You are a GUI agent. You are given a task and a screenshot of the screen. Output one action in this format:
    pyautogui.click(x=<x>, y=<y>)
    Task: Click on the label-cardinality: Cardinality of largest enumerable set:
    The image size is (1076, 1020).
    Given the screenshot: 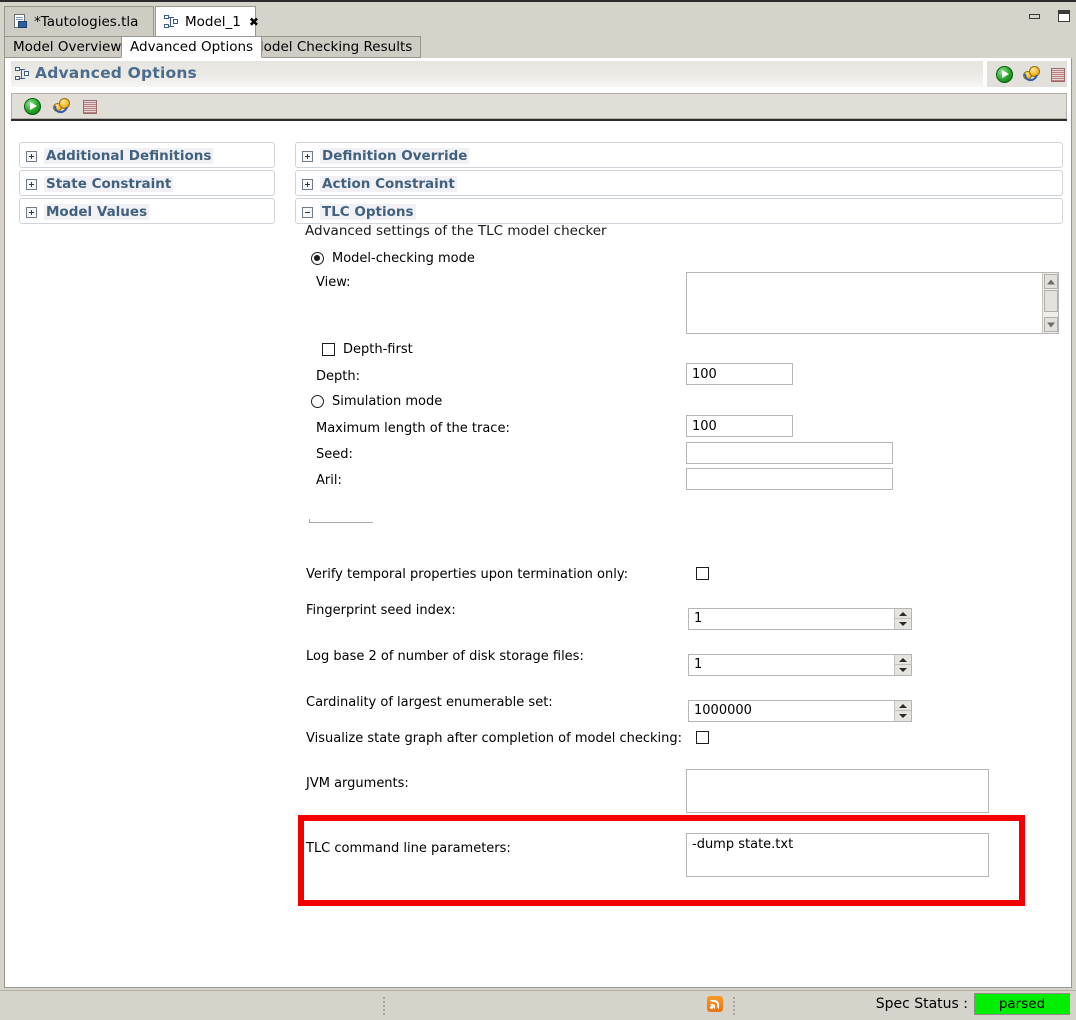 What is the action you would take?
    pyautogui.click(x=429, y=702)
    